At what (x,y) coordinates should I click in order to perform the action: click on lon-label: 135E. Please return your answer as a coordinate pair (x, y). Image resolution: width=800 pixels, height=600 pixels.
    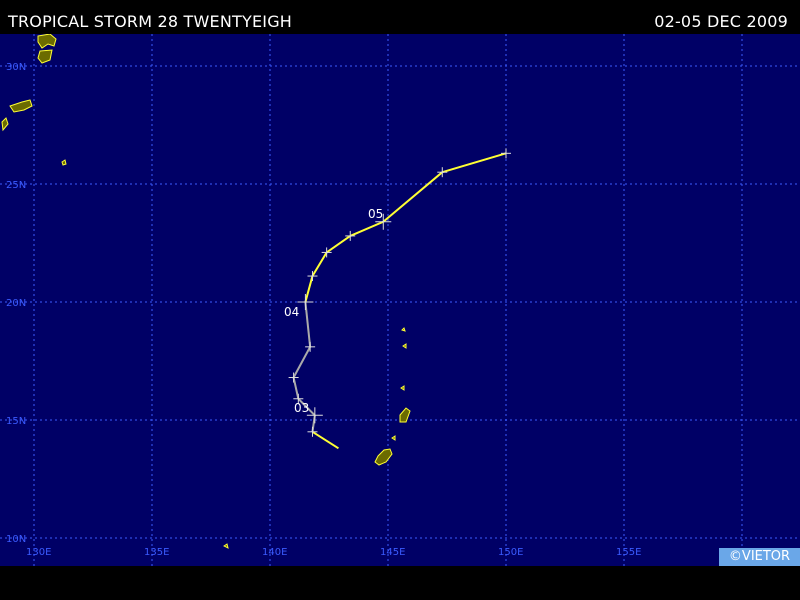
    Looking at the image, I should click on (156, 552).